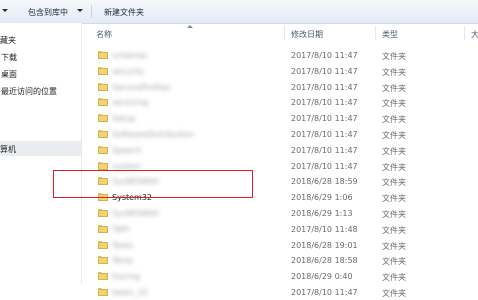 The width and height of the screenshot is (478, 300). What do you see at coordinates (324, 261) in the screenshot?
I see `file-date-modified: 2018/6/28 18:58` at bounding box center [324, 261].